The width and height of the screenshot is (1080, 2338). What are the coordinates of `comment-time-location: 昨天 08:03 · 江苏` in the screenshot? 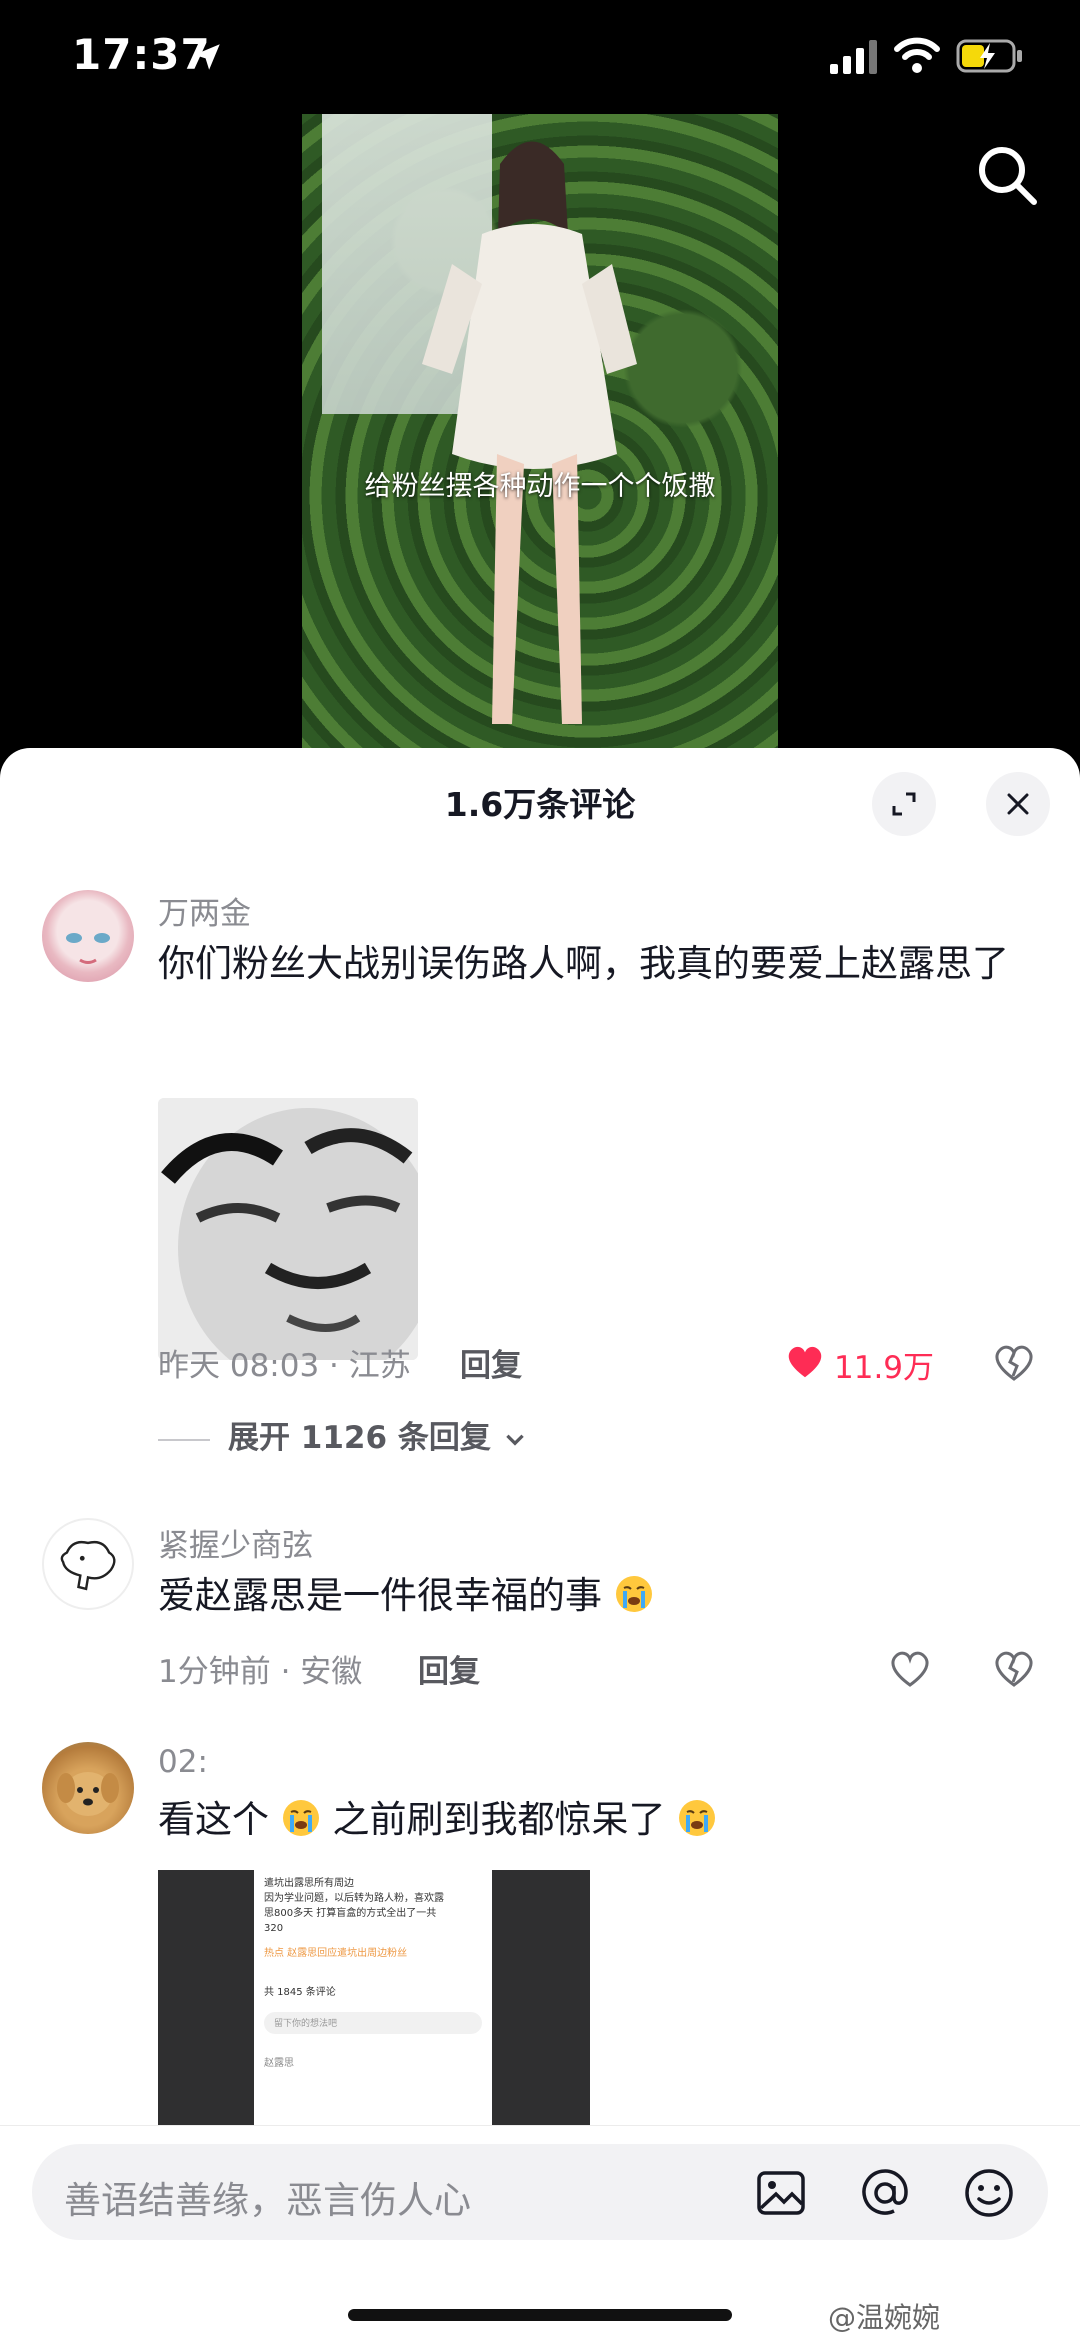 It's located at (284, 1366).